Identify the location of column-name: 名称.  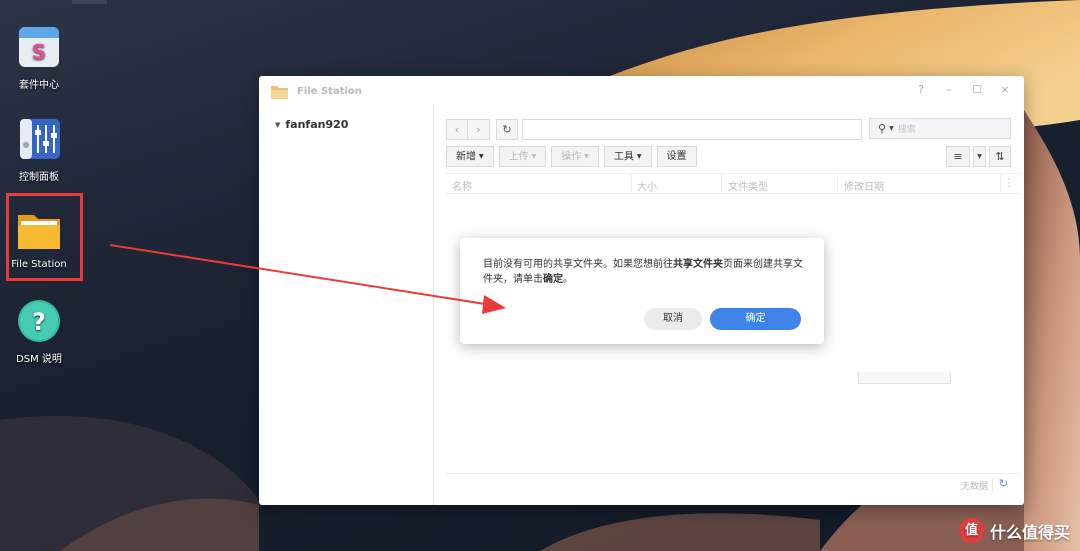
(462, 185).